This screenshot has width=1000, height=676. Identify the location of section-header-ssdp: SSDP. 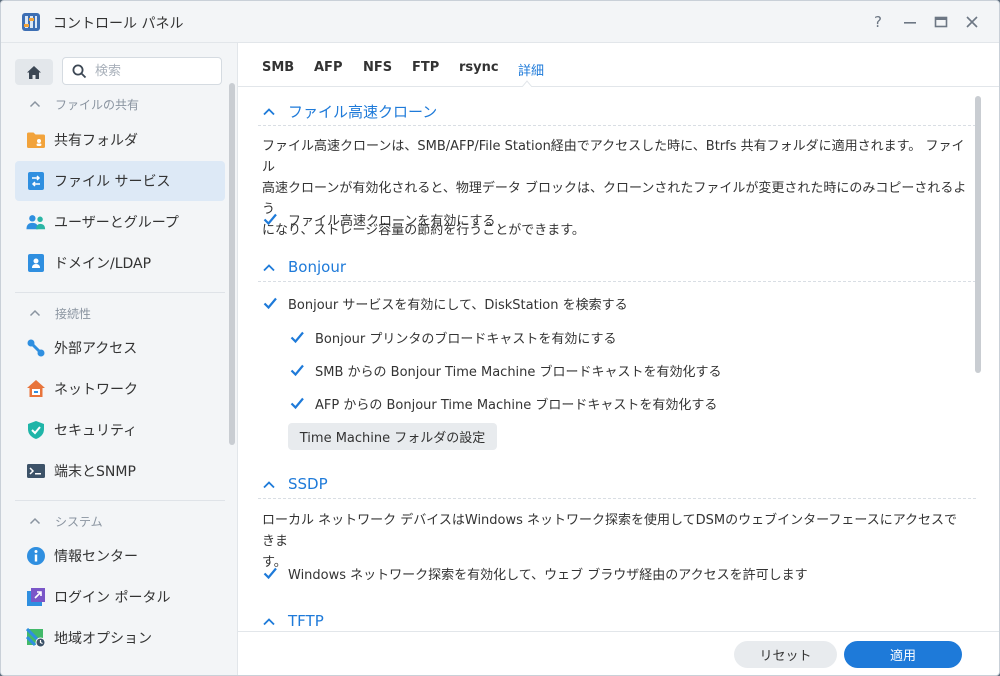
(295, 484).